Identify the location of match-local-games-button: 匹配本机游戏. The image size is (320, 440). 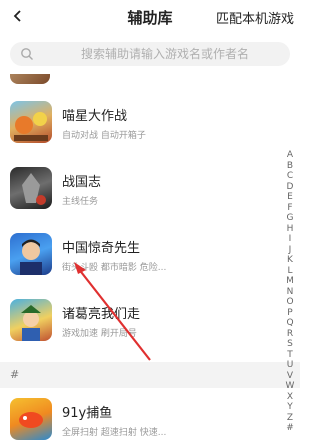
(255, 17).